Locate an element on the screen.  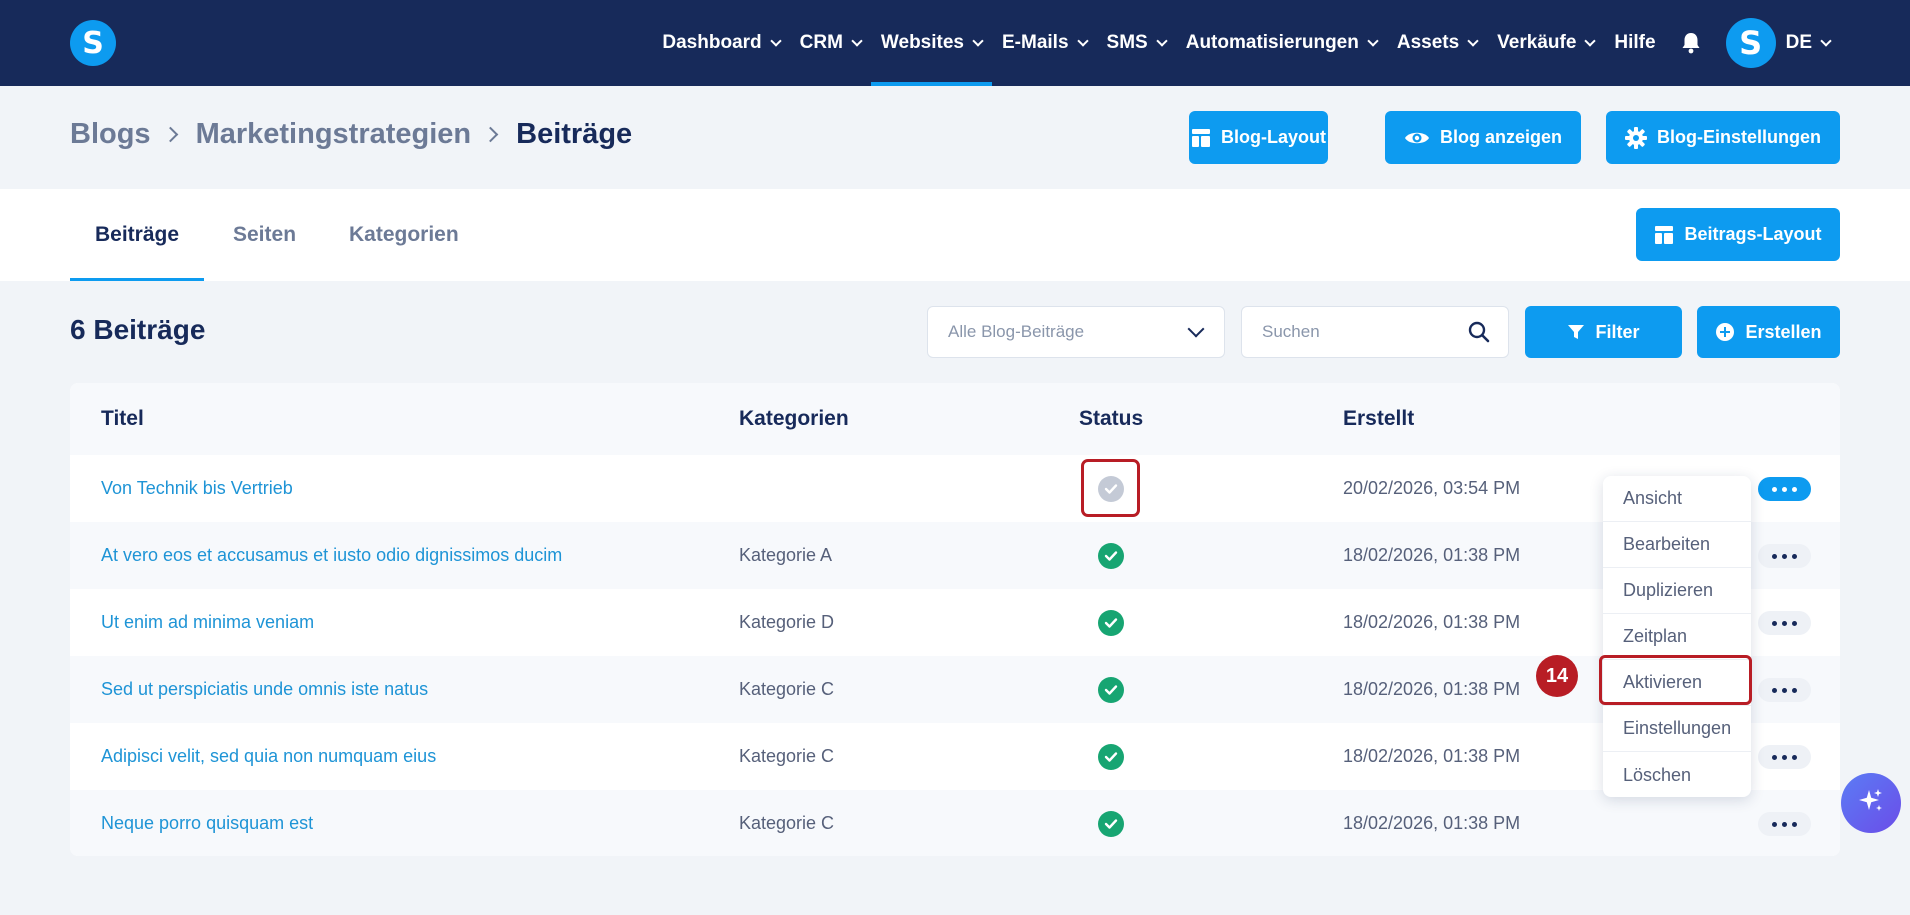
create-button: Erstellen is located at coordinates (1768, 332).